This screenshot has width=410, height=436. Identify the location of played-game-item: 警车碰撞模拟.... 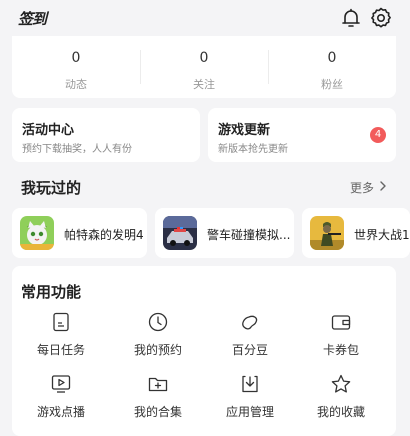
(224, 233).